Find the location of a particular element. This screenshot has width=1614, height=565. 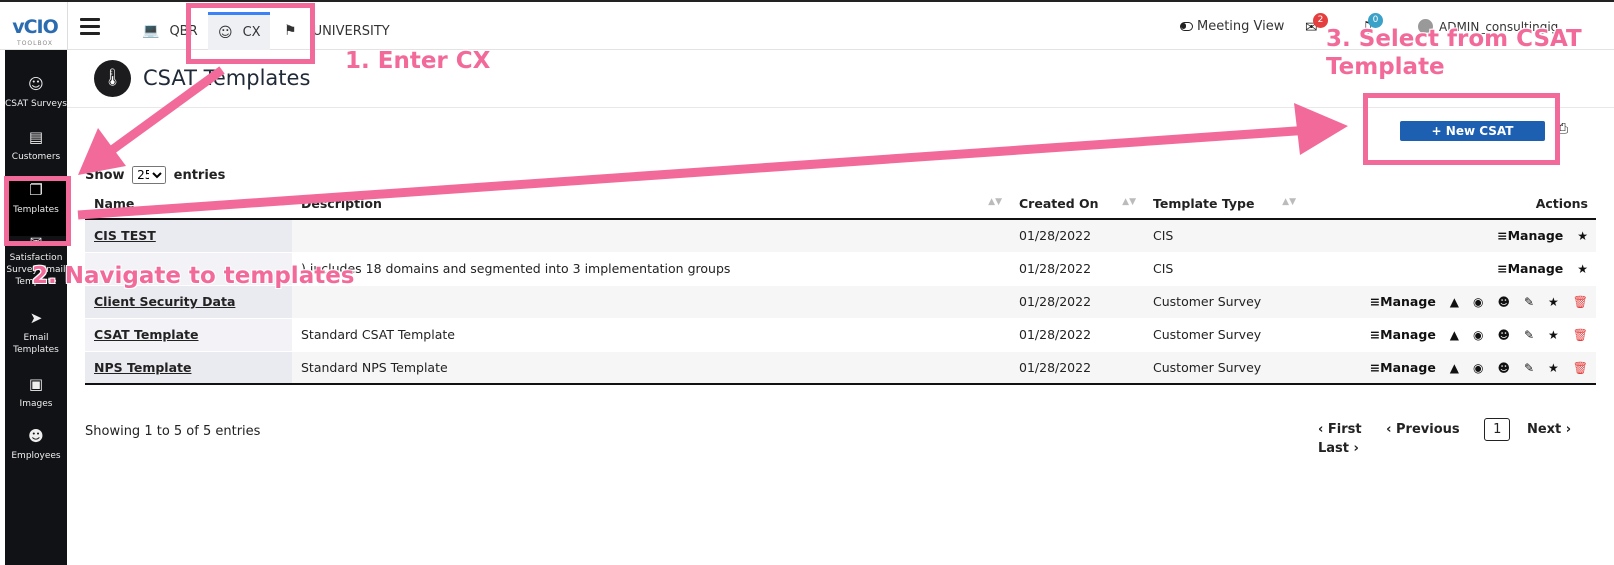

annotation-step-1: 1. Enter CX is located at coordinates (418, 61).